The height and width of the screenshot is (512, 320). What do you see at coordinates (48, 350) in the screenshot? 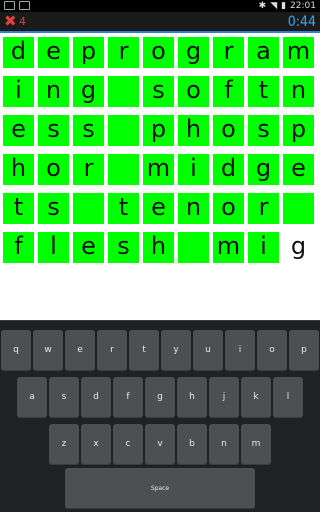
I see `key-w: w` at bounding box center [48, 350].